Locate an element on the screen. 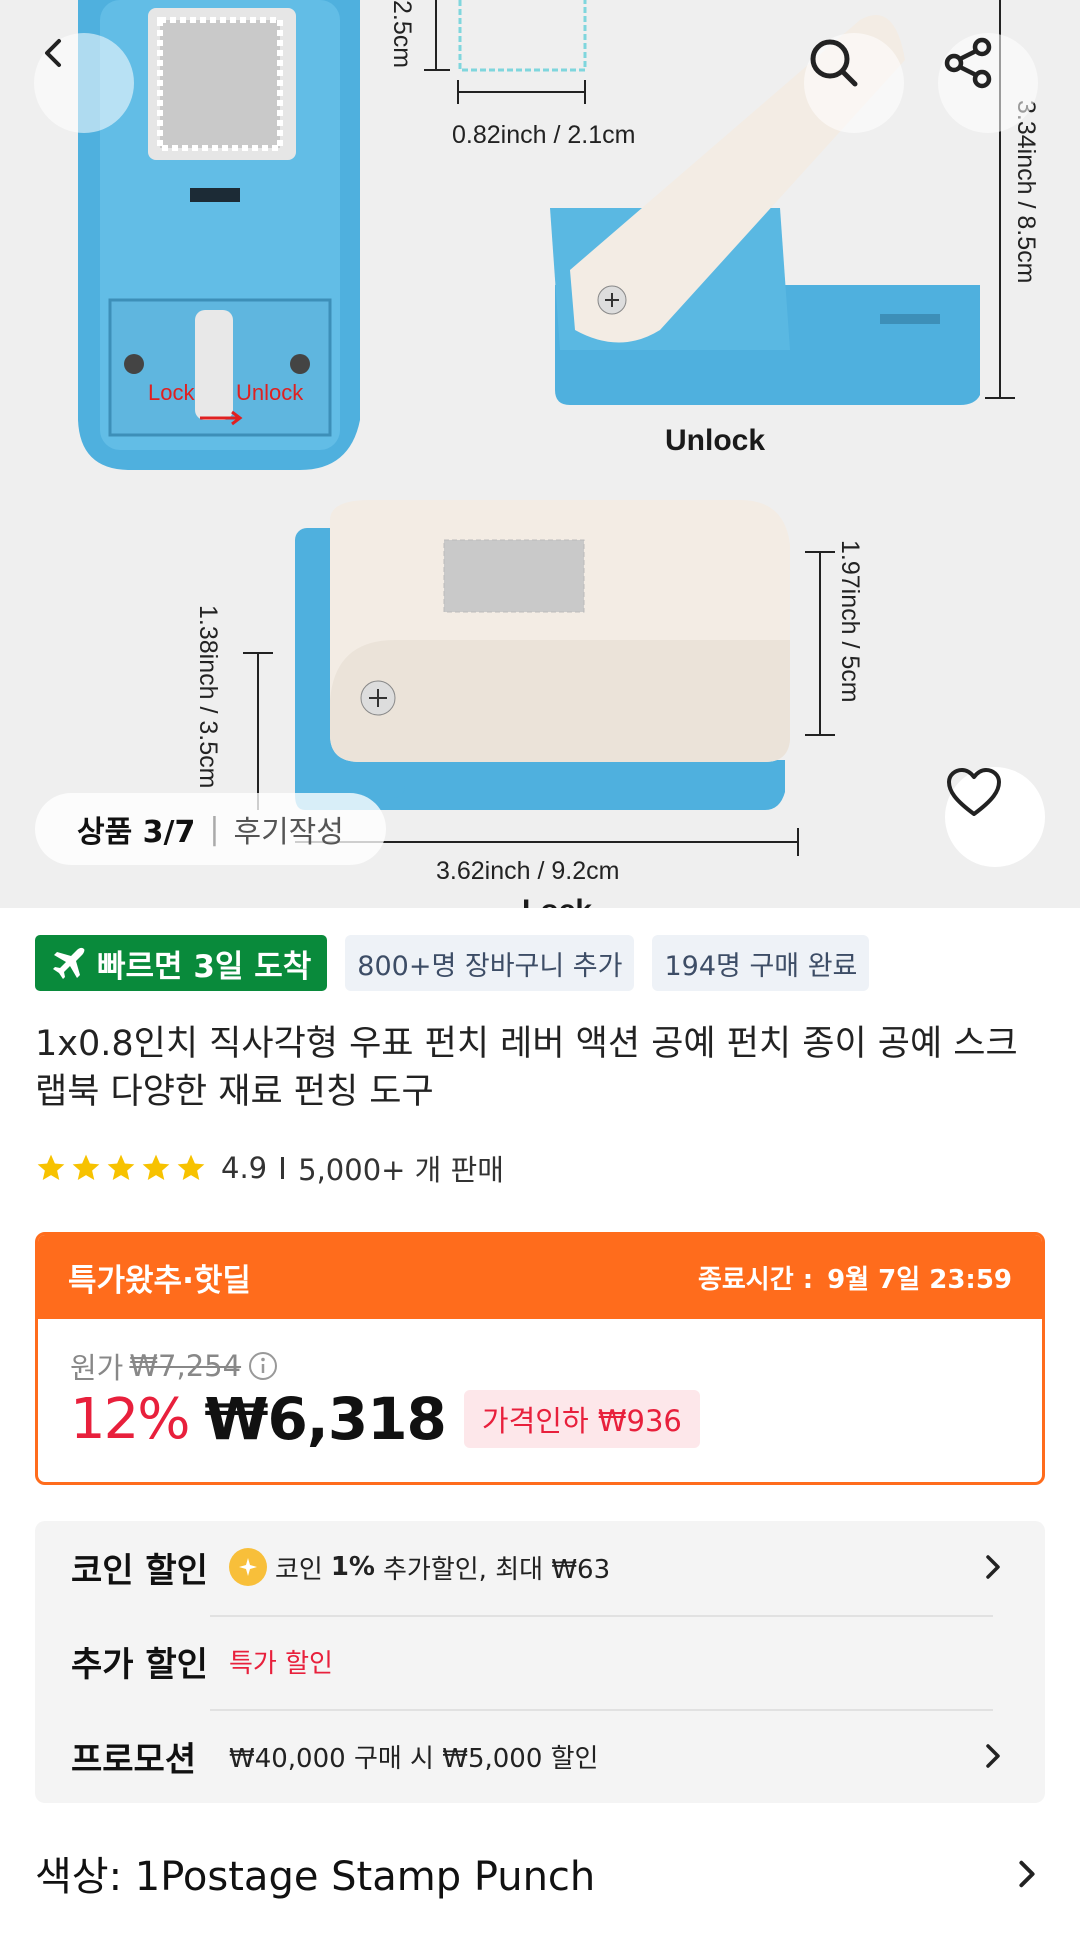 The image size is (1080, 1939). deal-end-time: 종료시간 : 9월 7일 23:59 is located at coordinates (855, 1277).